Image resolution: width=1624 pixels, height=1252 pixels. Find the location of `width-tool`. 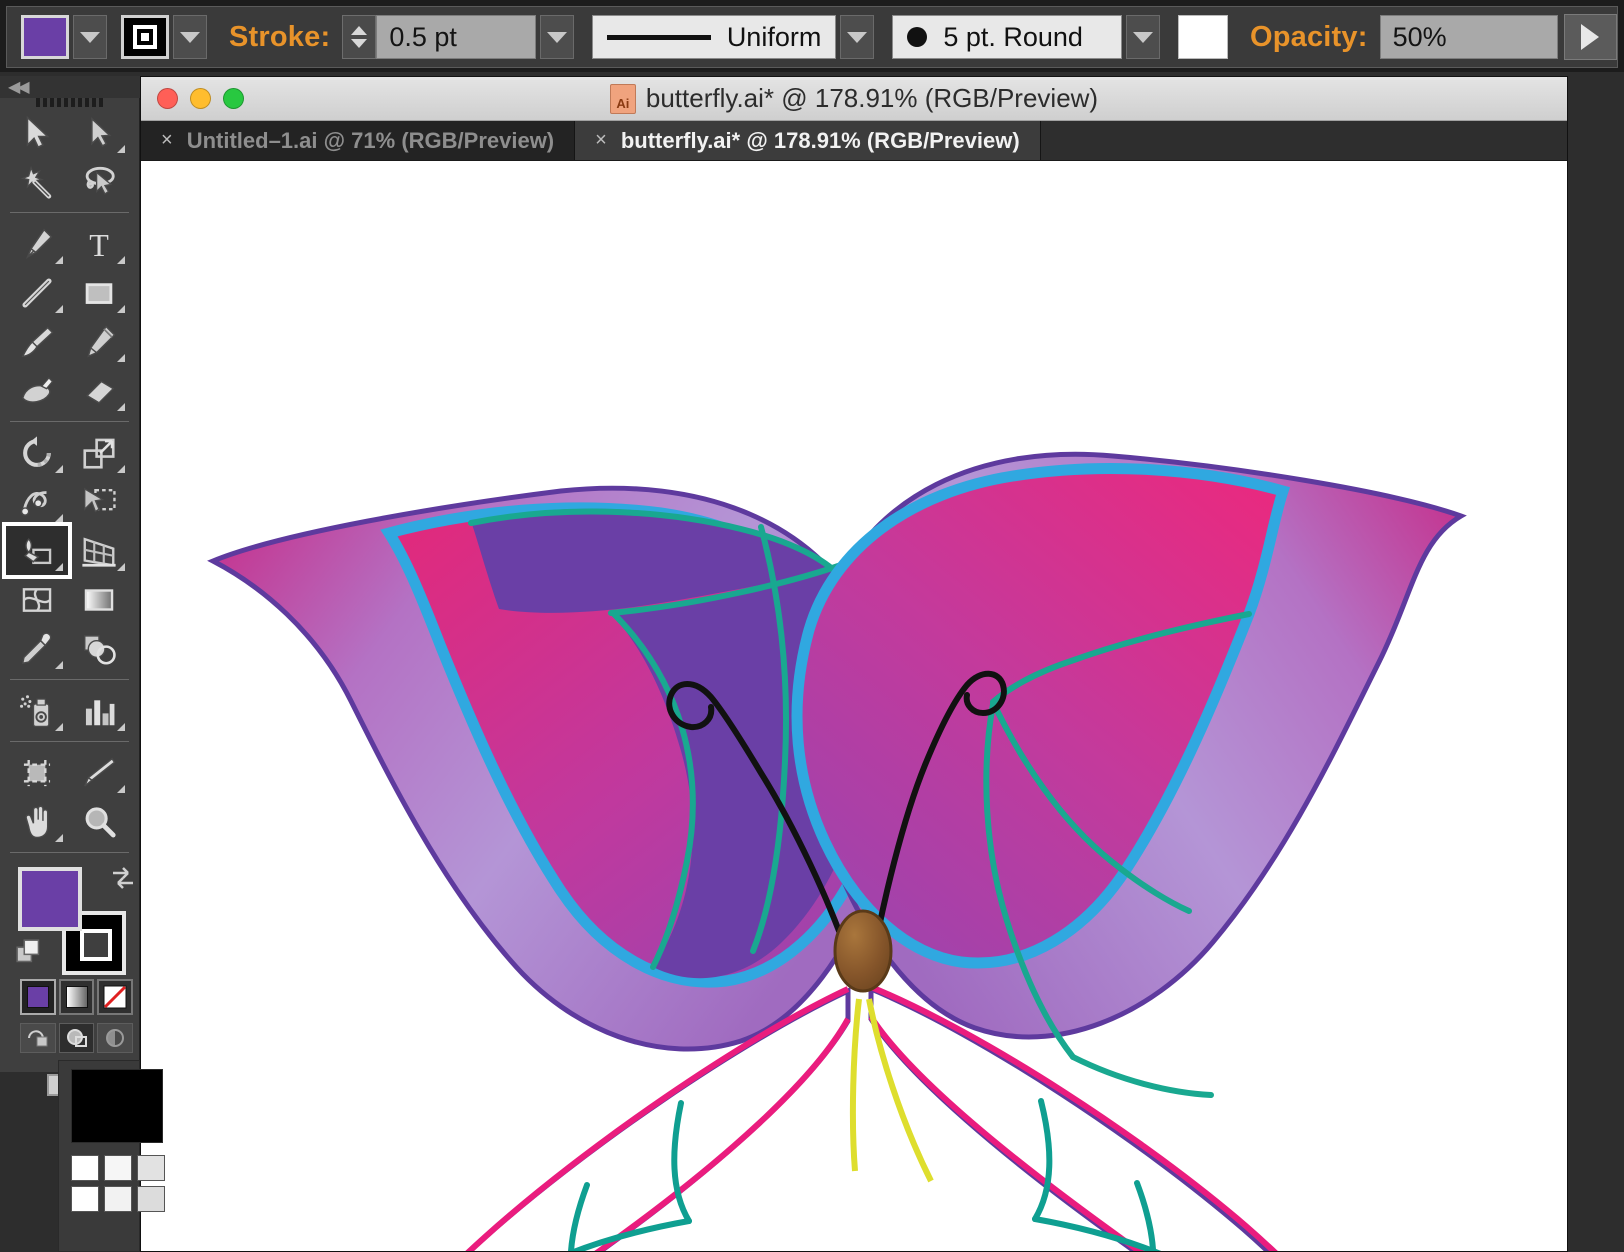

width-tool is located at coordinates (37, 501).